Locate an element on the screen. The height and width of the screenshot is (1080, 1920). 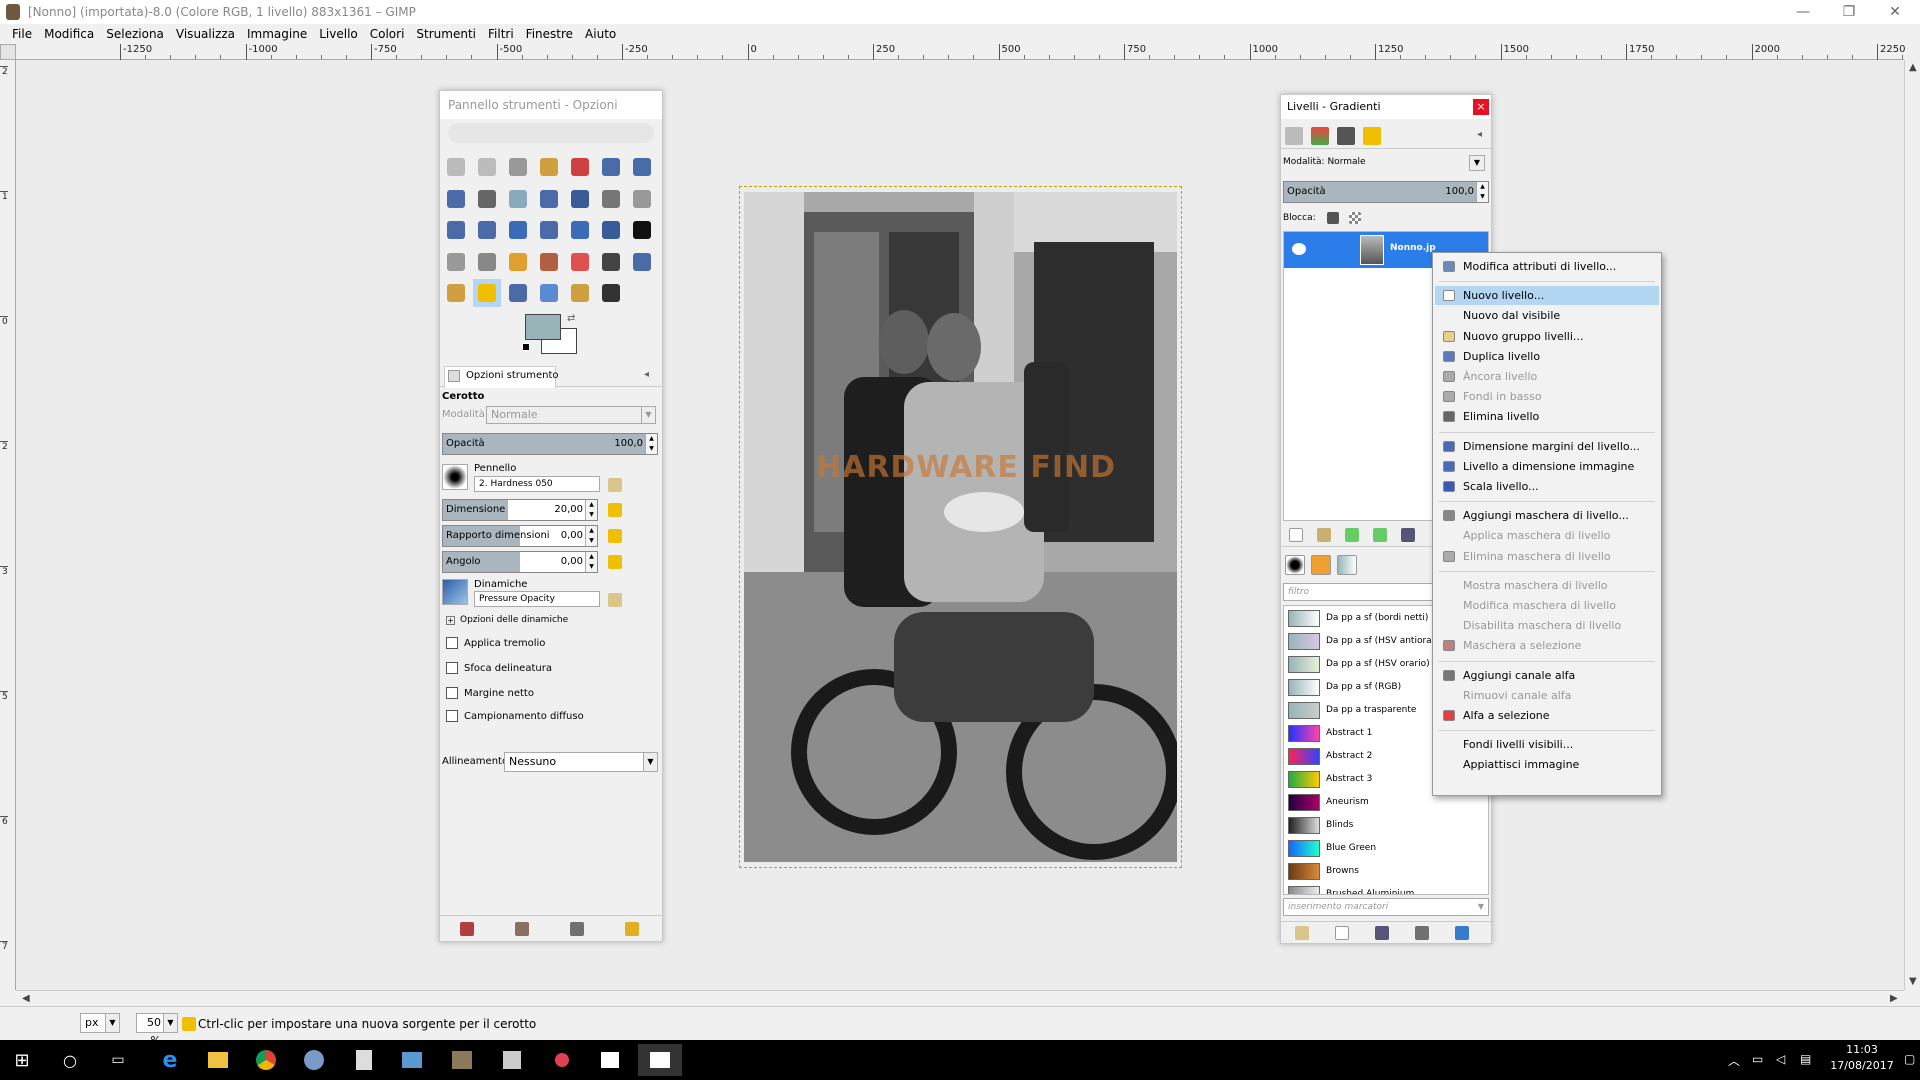
vertical-scrollbar: ▲ ▼ is located at coordinates (1912, 525).